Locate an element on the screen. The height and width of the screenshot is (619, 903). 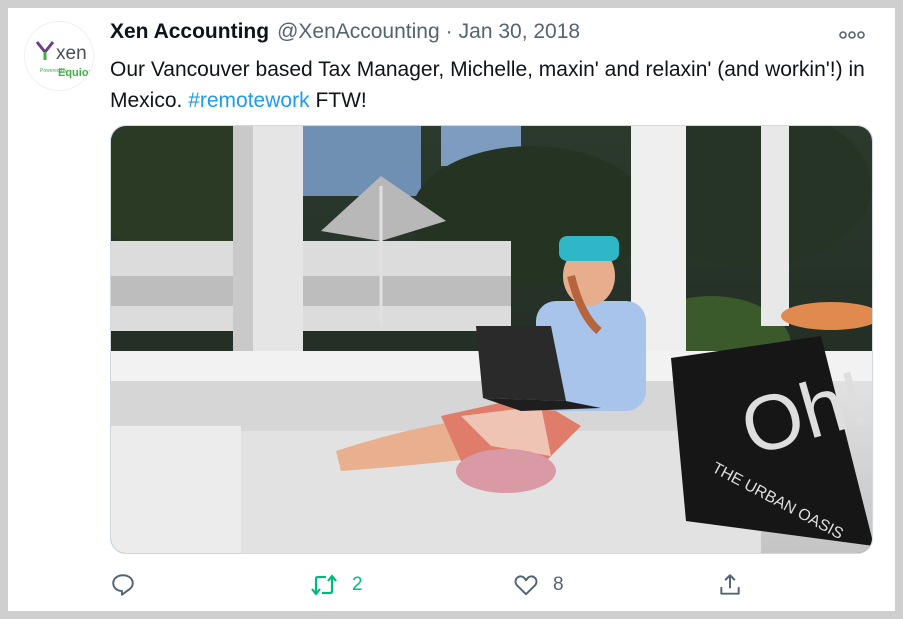
author-handle: @XenAccounting is located at coordinates (358, 32).